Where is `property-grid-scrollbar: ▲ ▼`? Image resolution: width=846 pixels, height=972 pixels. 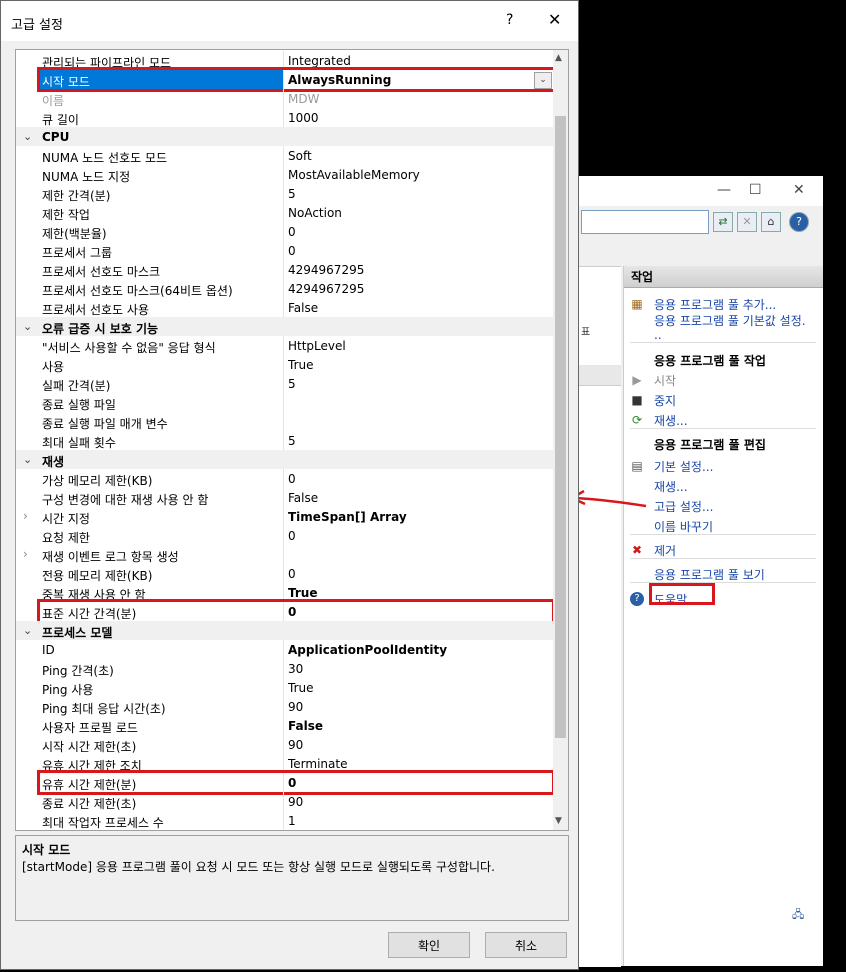 property-grid-scrollbar: ▲ ▼ is located at coordinates (560, 440).